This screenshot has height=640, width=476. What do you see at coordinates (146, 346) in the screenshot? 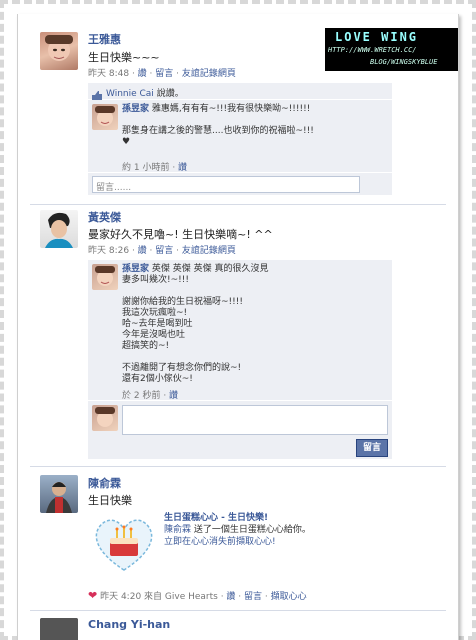
I see `comment-line: 超搞笑的~!` at bounding box center [146, 346].